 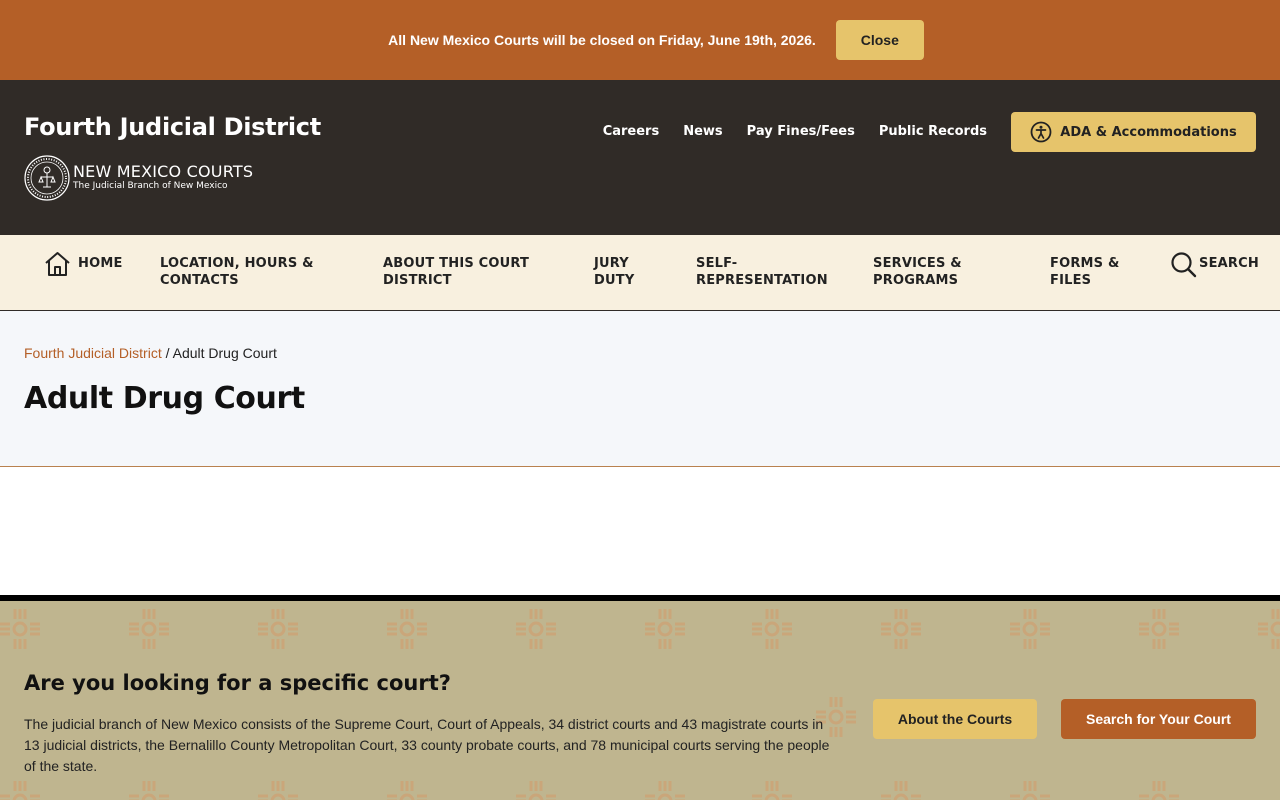 What do you see at coordinates (163, 171) in the screenshot?
I see `logo-main-text: NEW MEXICO COURTS` at bounding box center [163, 171].